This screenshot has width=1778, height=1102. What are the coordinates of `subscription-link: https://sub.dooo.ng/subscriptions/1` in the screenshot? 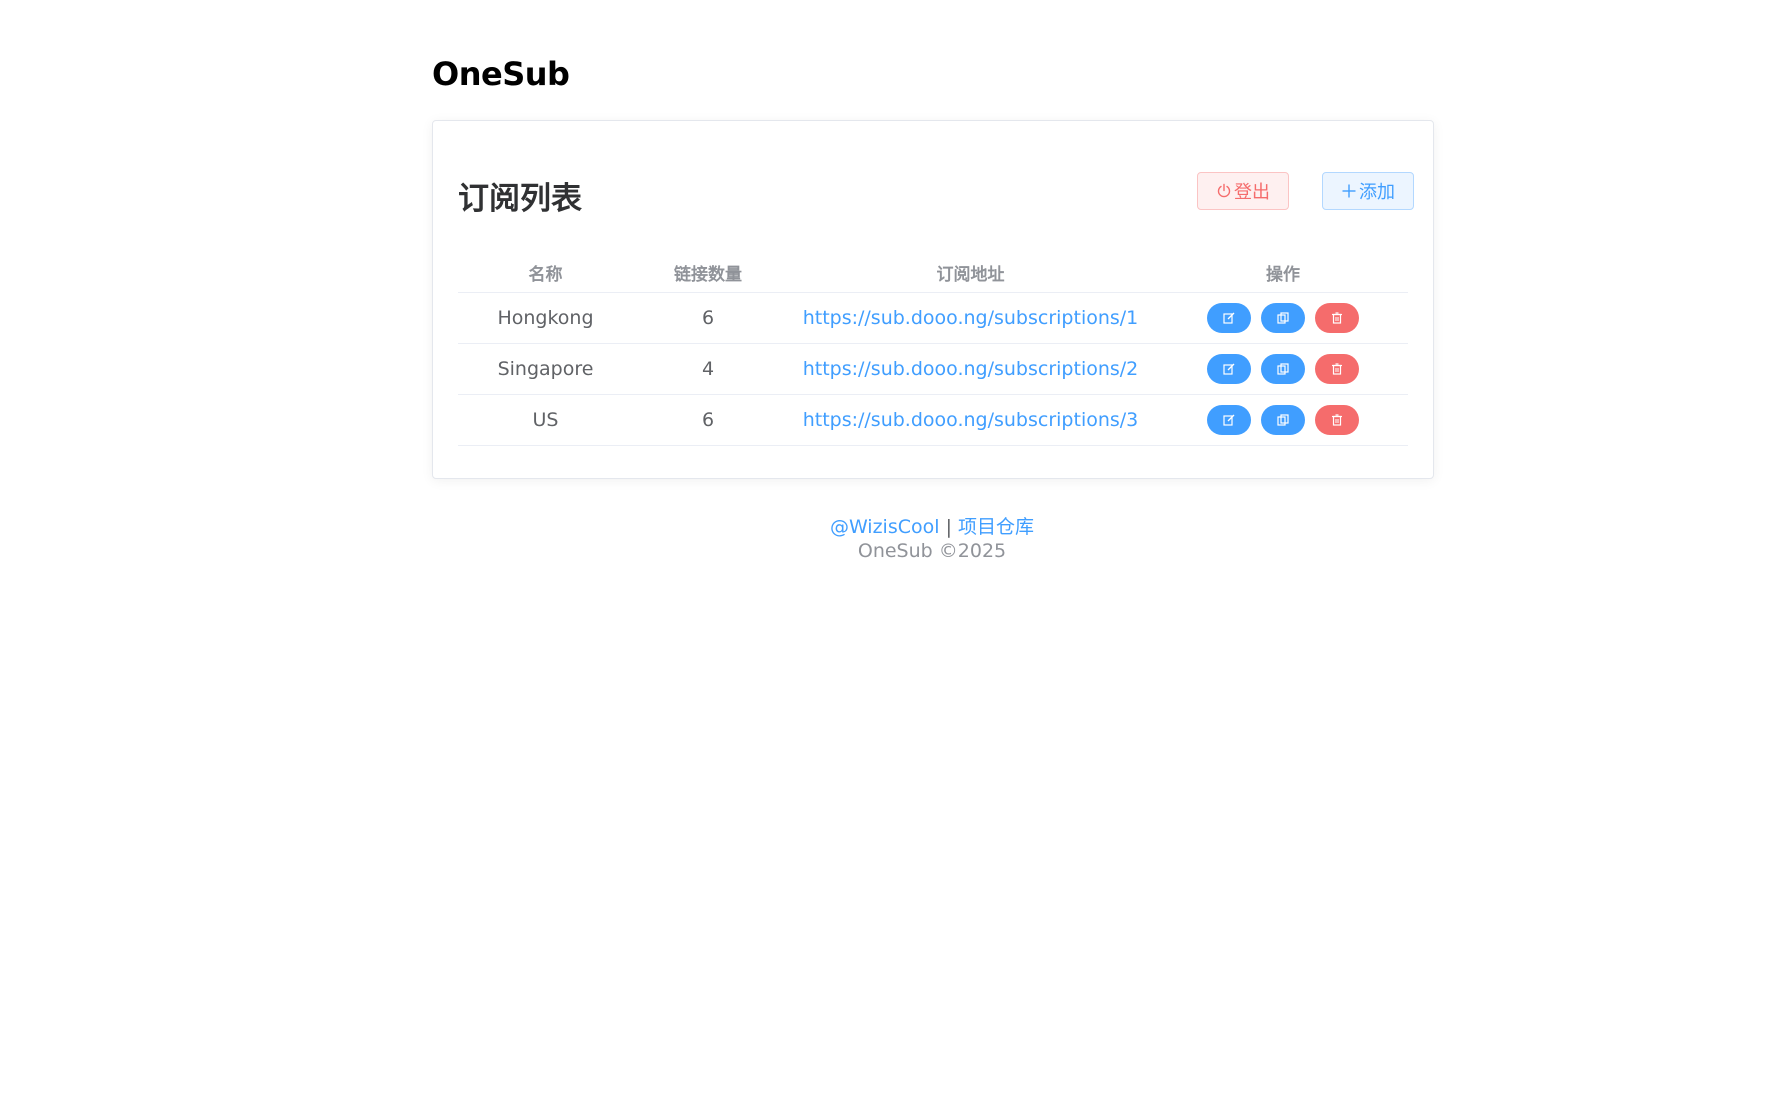 It's located at (971, 318).